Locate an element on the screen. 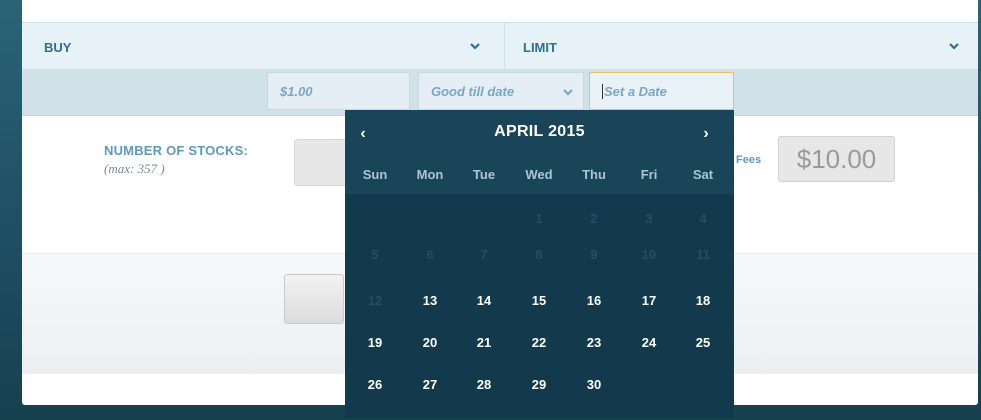 The height and width of the screenshot is (420, 981). calendar-day-17: 17 is located at coordinates (649, 301).